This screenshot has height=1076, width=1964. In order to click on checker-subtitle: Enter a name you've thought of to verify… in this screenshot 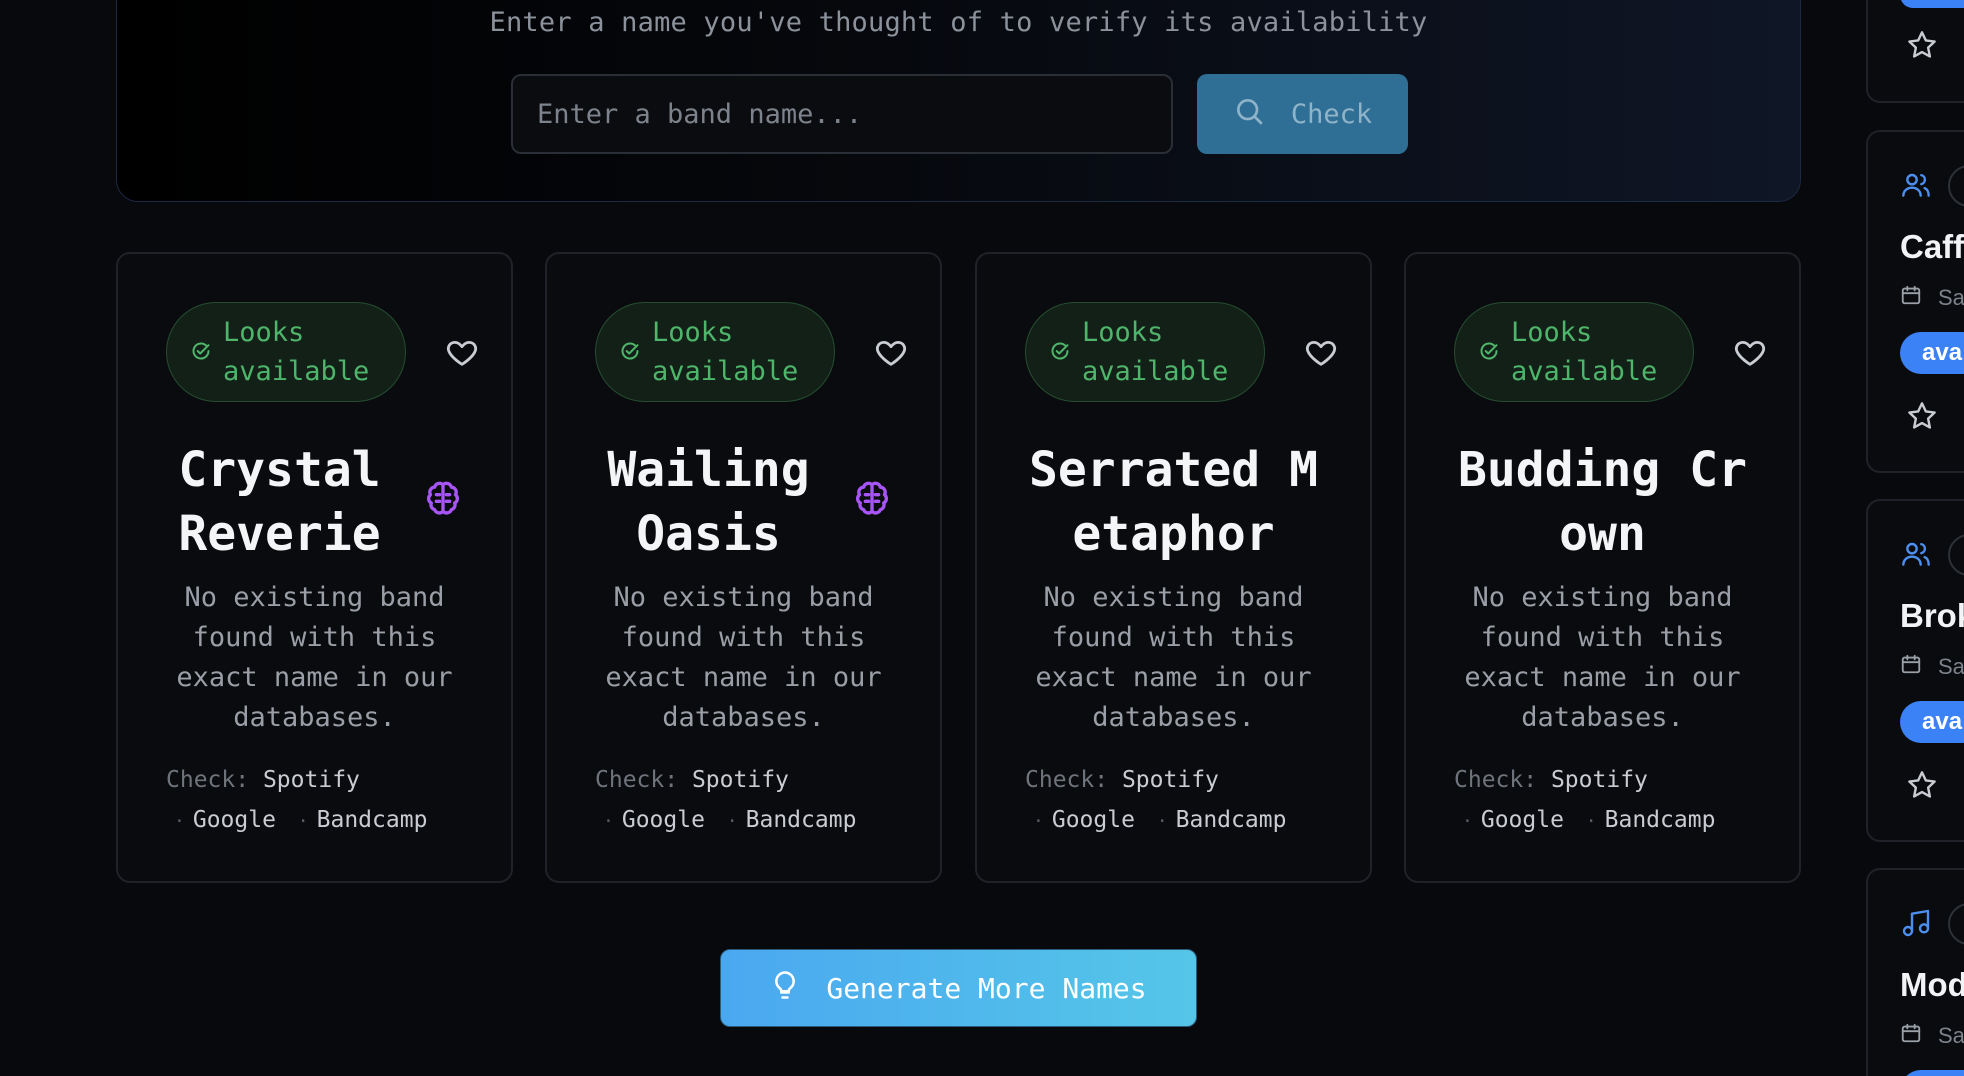, I will do `click(958, 22)`.